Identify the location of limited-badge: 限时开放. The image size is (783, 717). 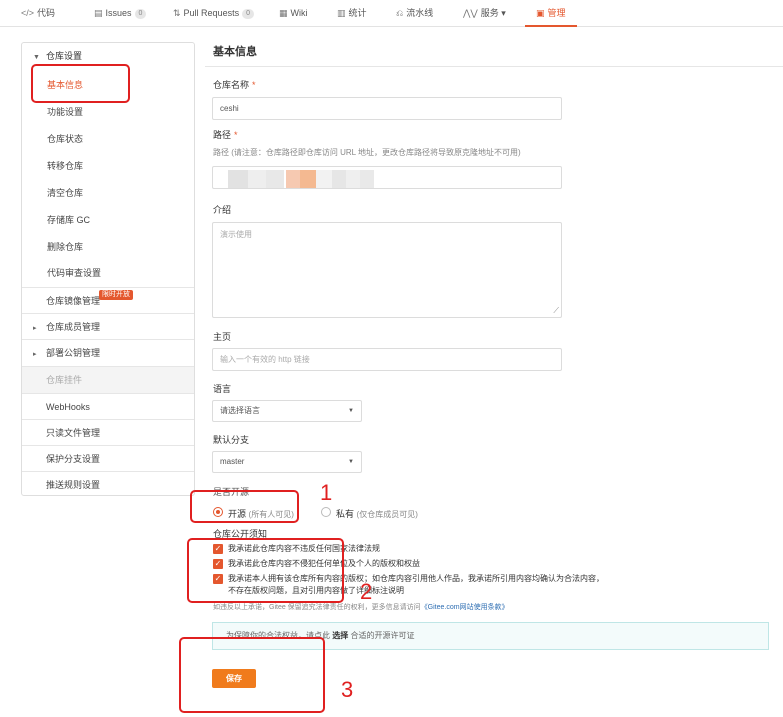
(116, 295).